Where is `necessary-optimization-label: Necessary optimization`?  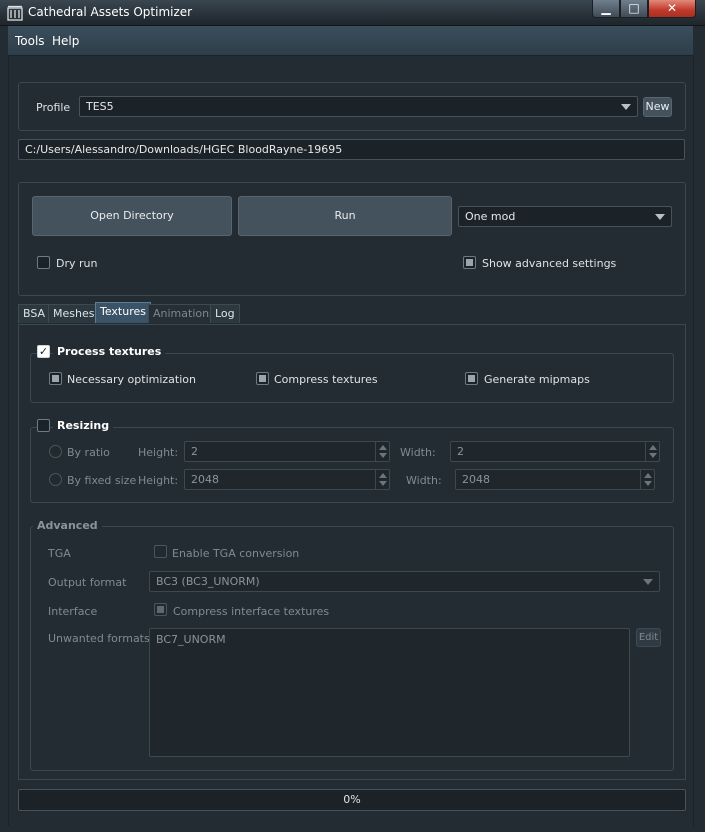
necessary-optimization-label: Necessary optimization is located at coordinates (131, 379).